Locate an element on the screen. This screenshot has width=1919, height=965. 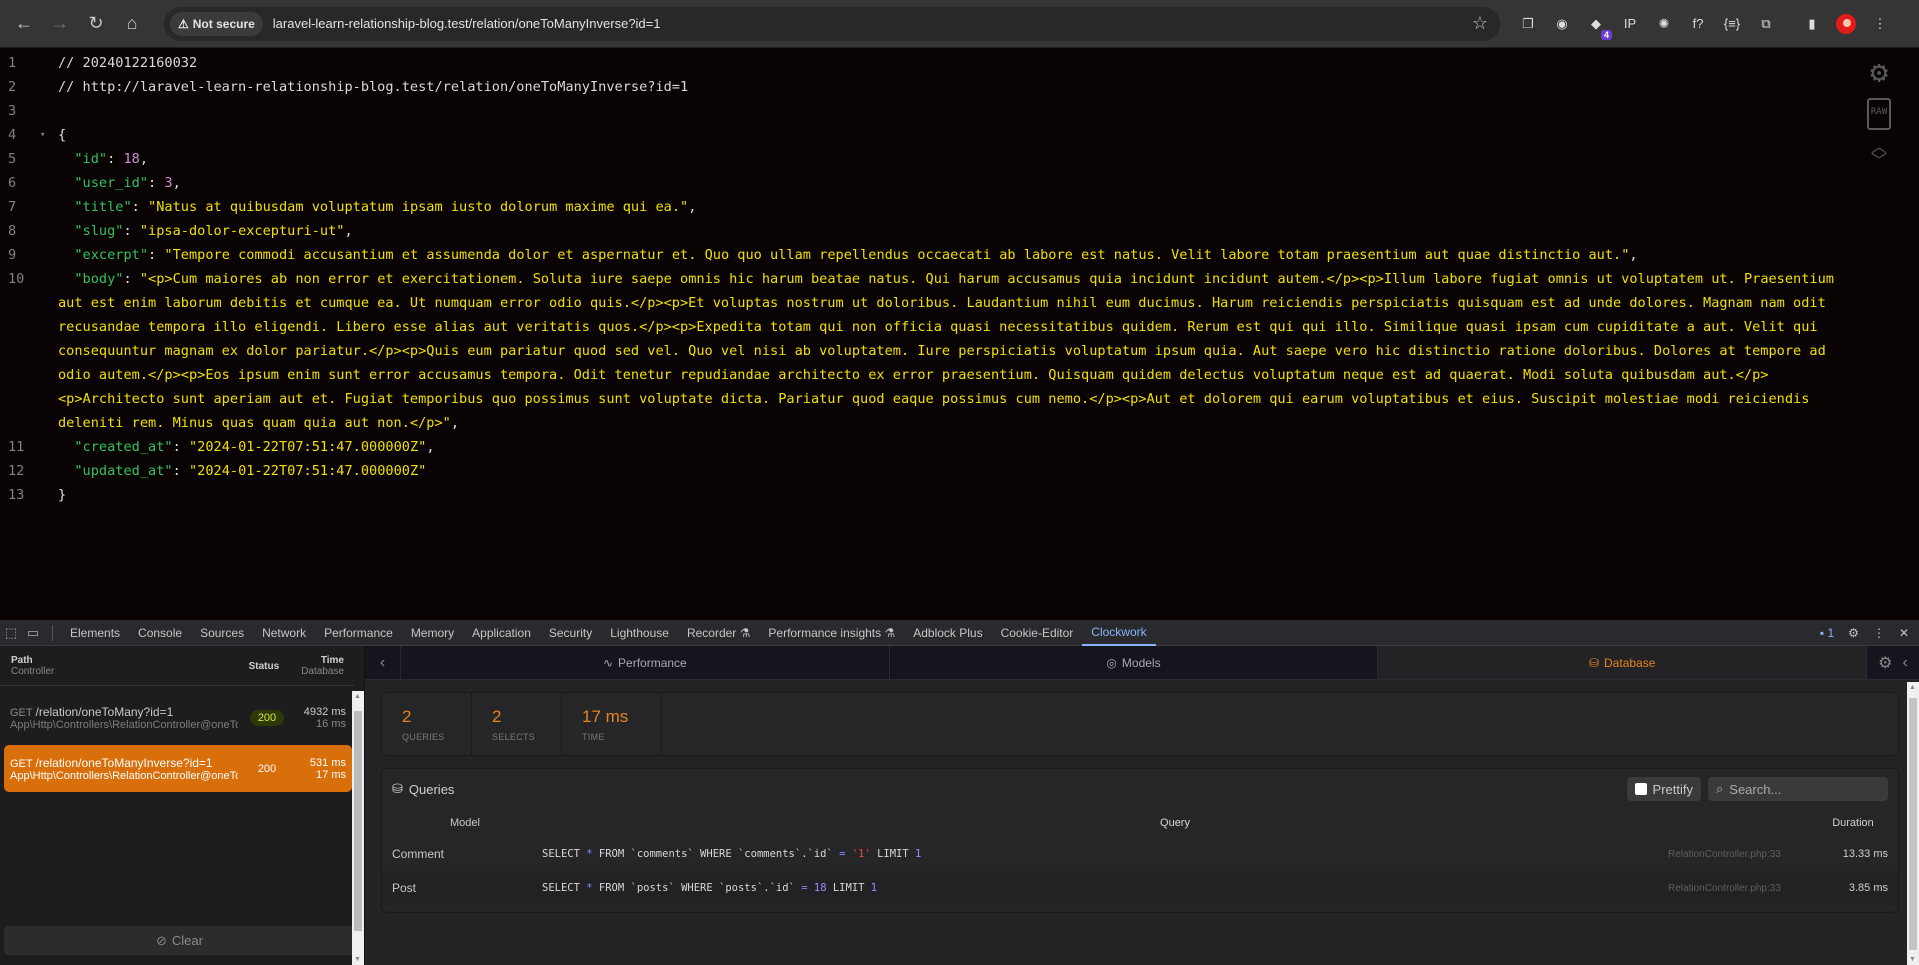
devtools-settings-gear-icon: ⚙ is located at coordinates (1853, 633).